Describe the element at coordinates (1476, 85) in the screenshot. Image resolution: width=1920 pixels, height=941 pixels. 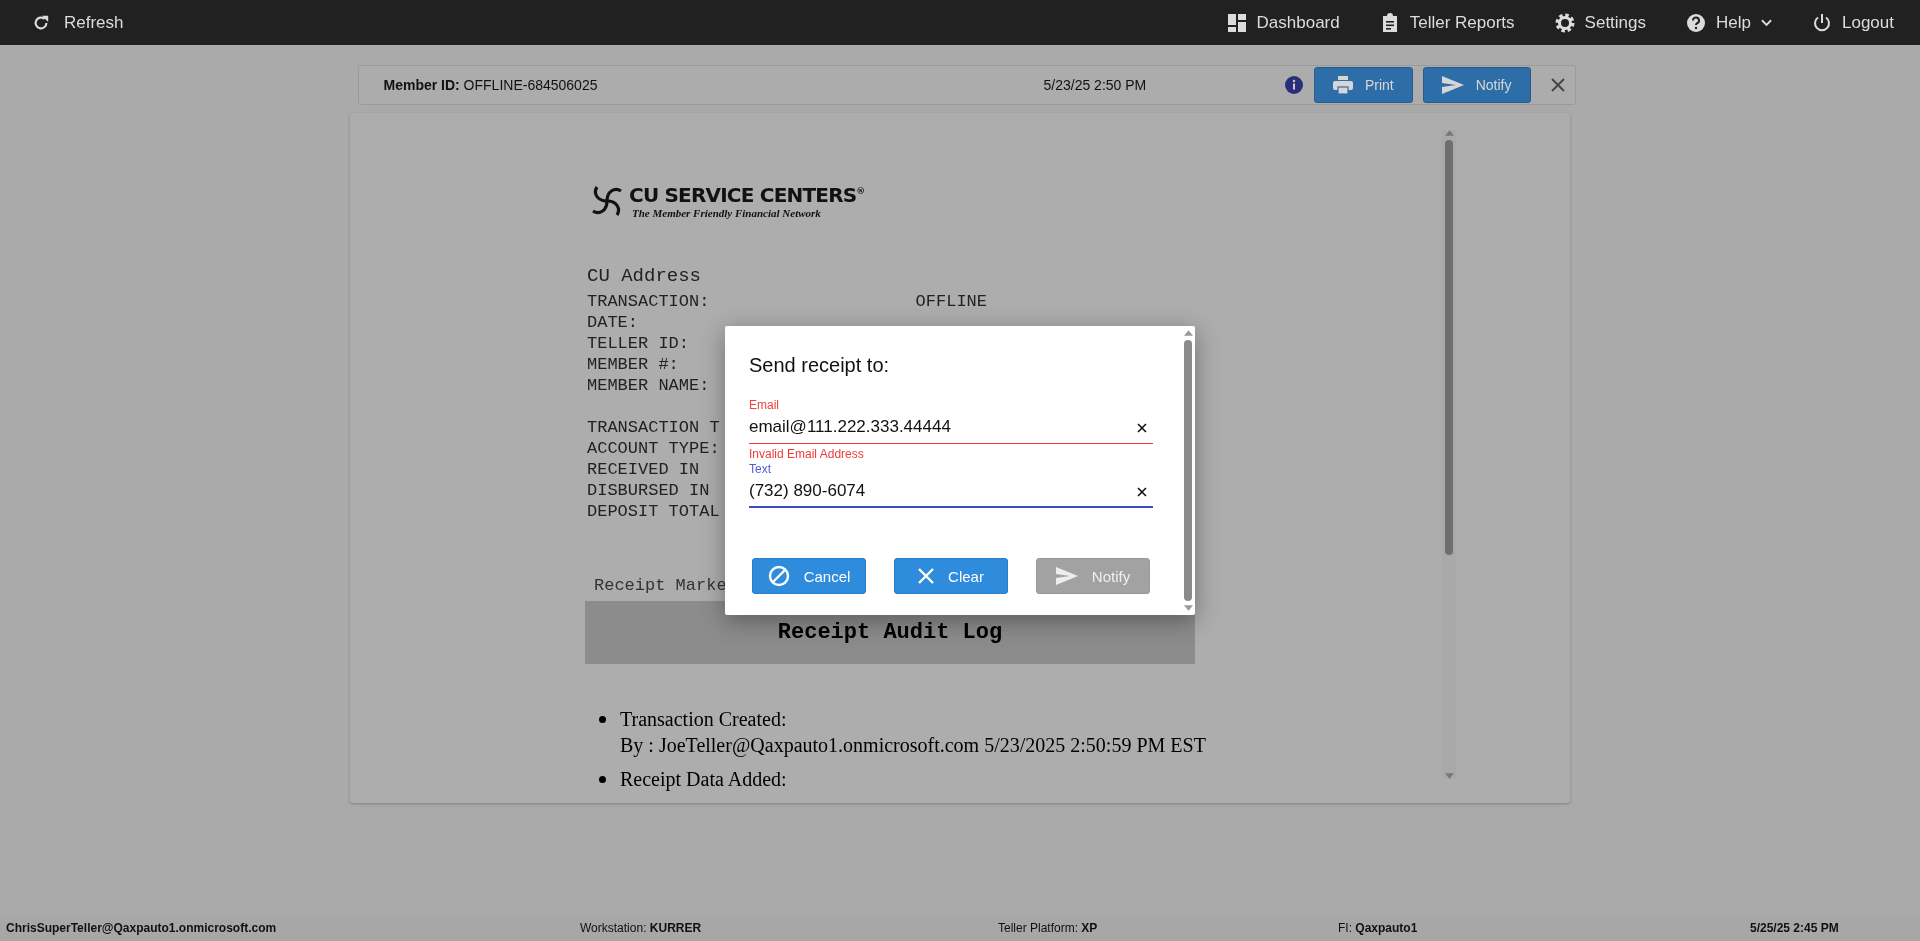
I see `toolbar-button: Notify` at that location.